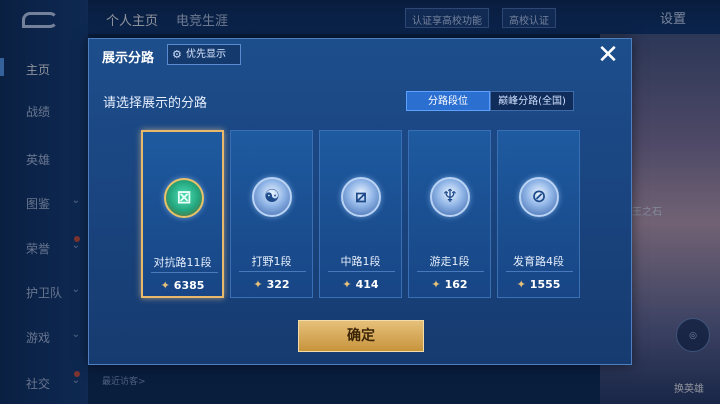 Image resolution: width=720 pixels, height=404 pixels. I want to click on lane-name: 打野1段, so click(271, 261).